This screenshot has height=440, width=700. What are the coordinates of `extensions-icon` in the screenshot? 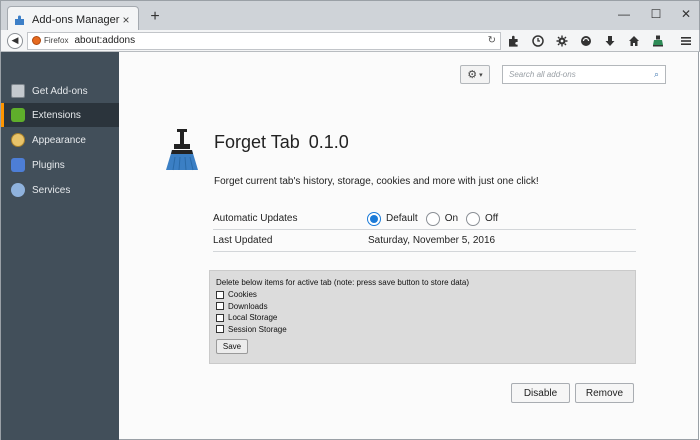 It's located at (18, 115).